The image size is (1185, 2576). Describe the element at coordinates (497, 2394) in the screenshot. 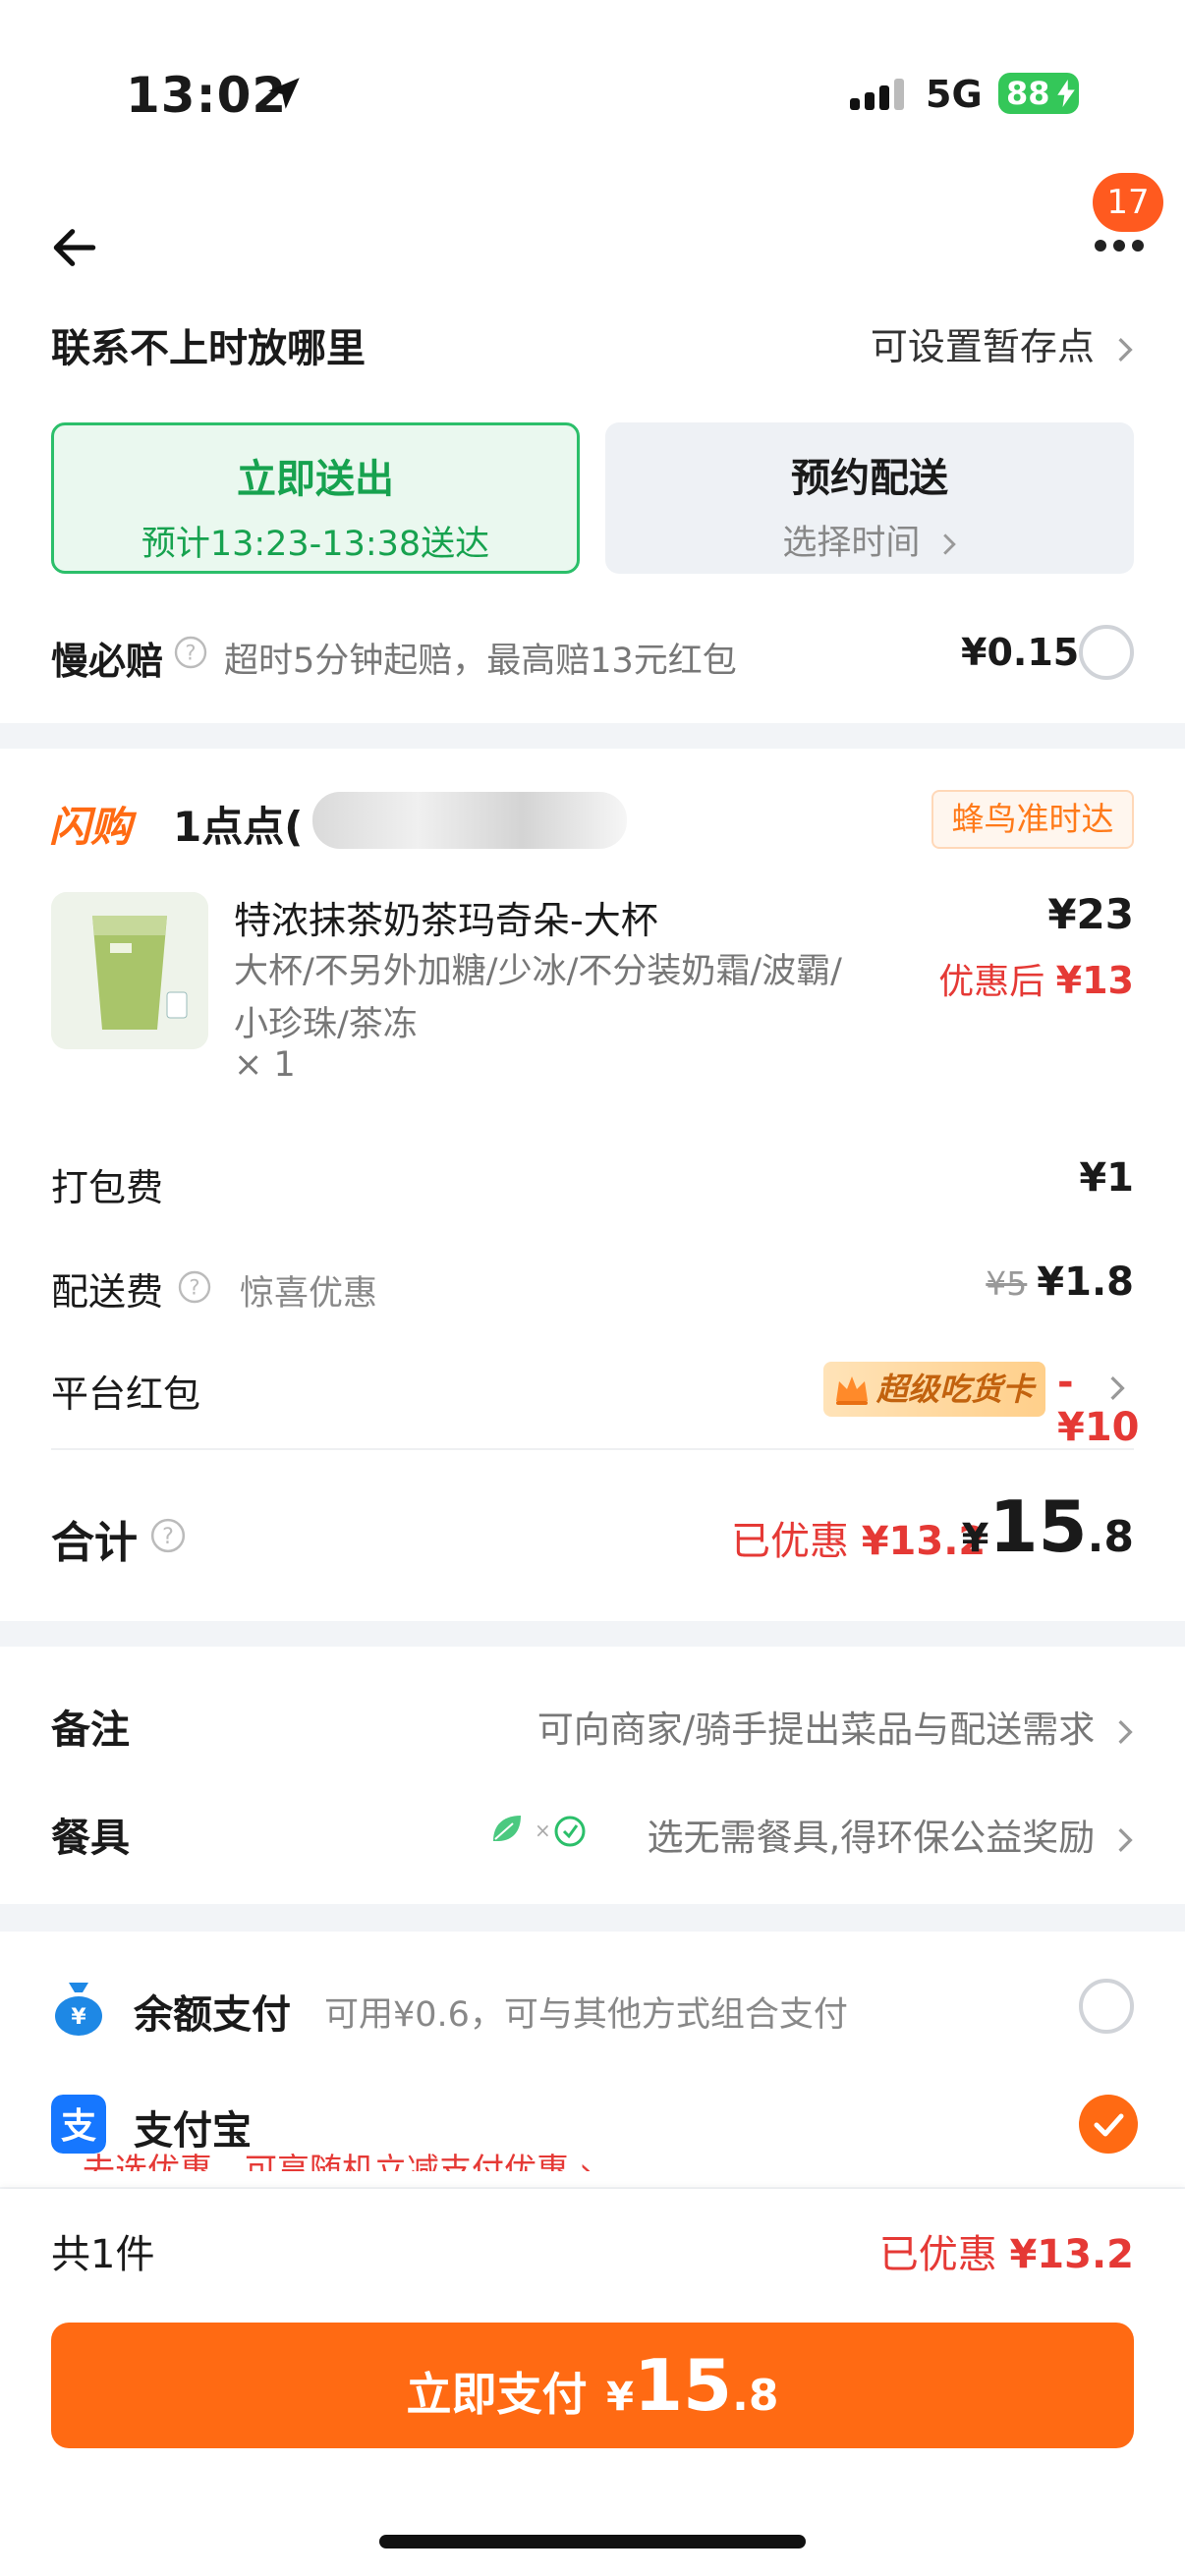

I see `pay-now-label: 立即支付` at that location.